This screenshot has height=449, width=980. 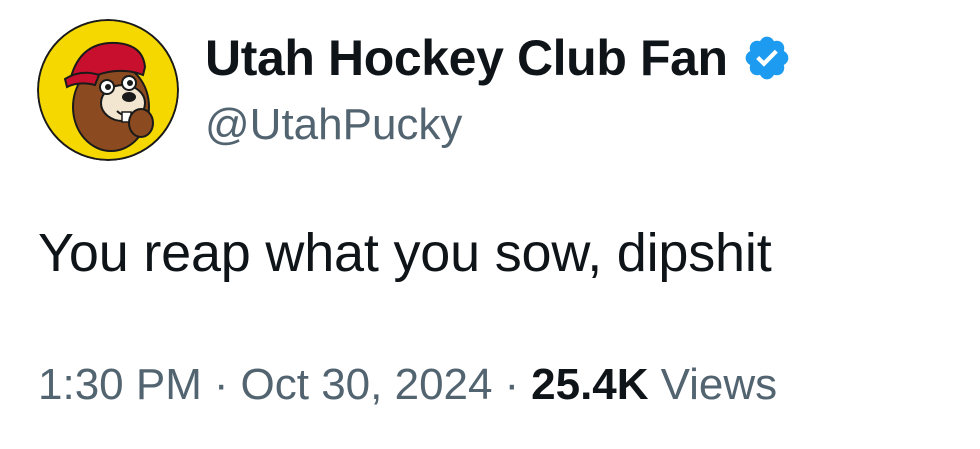 I want to click on tweet-meta: 1:30 PM · Oct 30, 2024 · 25.4K Views, so click(x=407, y=385).